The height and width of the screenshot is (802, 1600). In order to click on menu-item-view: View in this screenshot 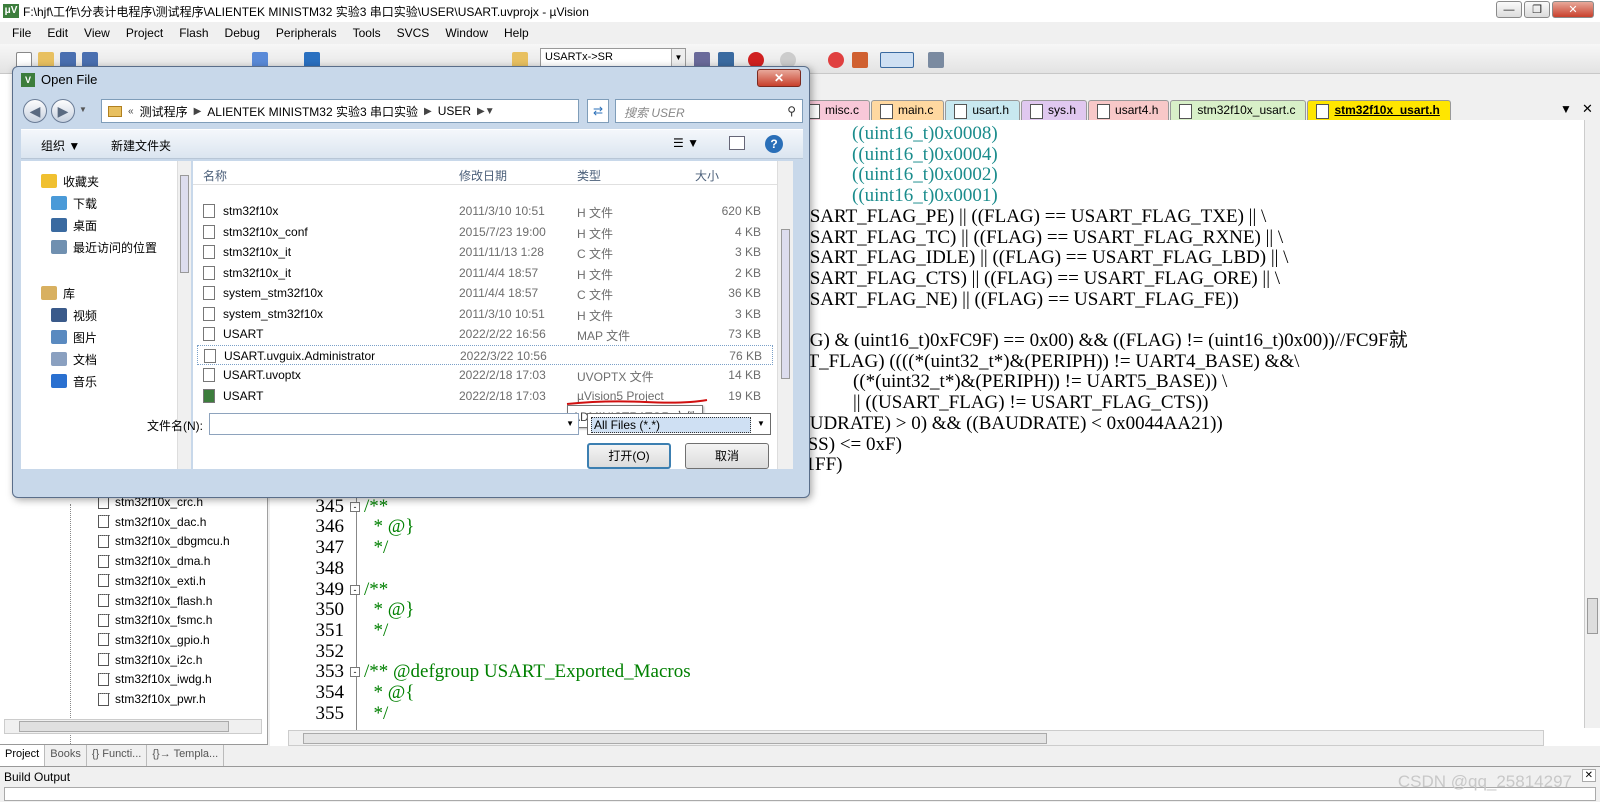, I will do `click(97, 33)`.